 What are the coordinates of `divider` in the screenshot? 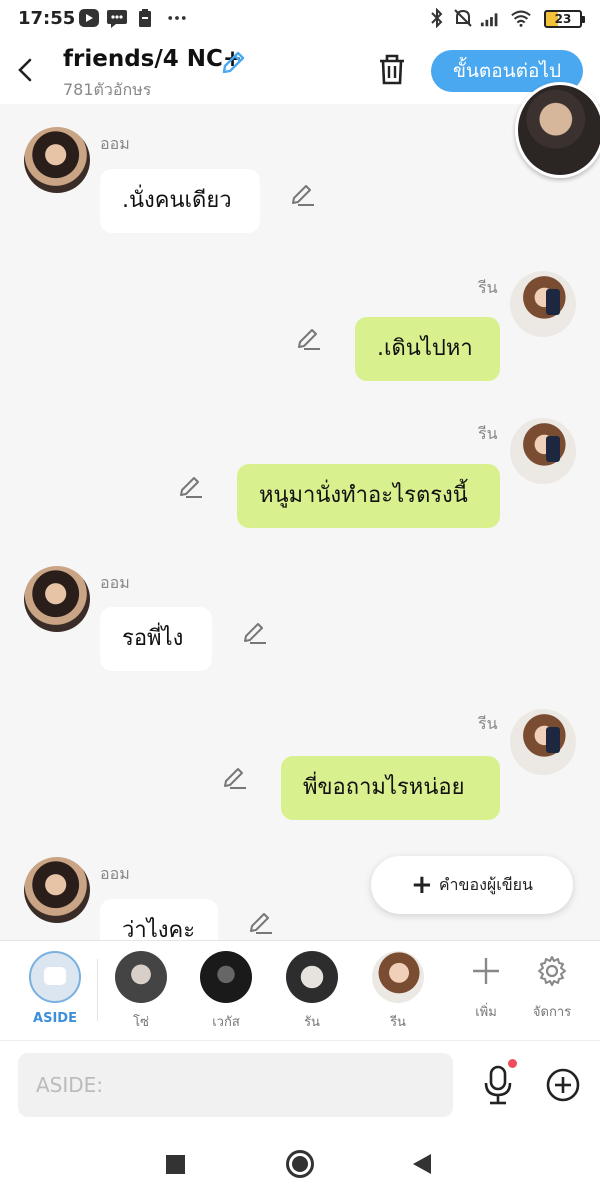 It's located at (97, 990).